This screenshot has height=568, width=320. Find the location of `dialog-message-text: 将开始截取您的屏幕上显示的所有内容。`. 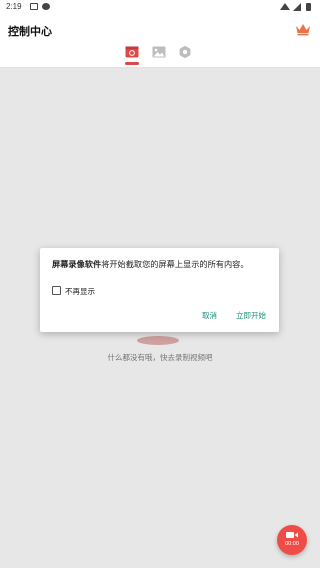

dialog-message-text: 将开始截取您的屏幕上显示的所有内容。 is located at coordinates (175, 264).